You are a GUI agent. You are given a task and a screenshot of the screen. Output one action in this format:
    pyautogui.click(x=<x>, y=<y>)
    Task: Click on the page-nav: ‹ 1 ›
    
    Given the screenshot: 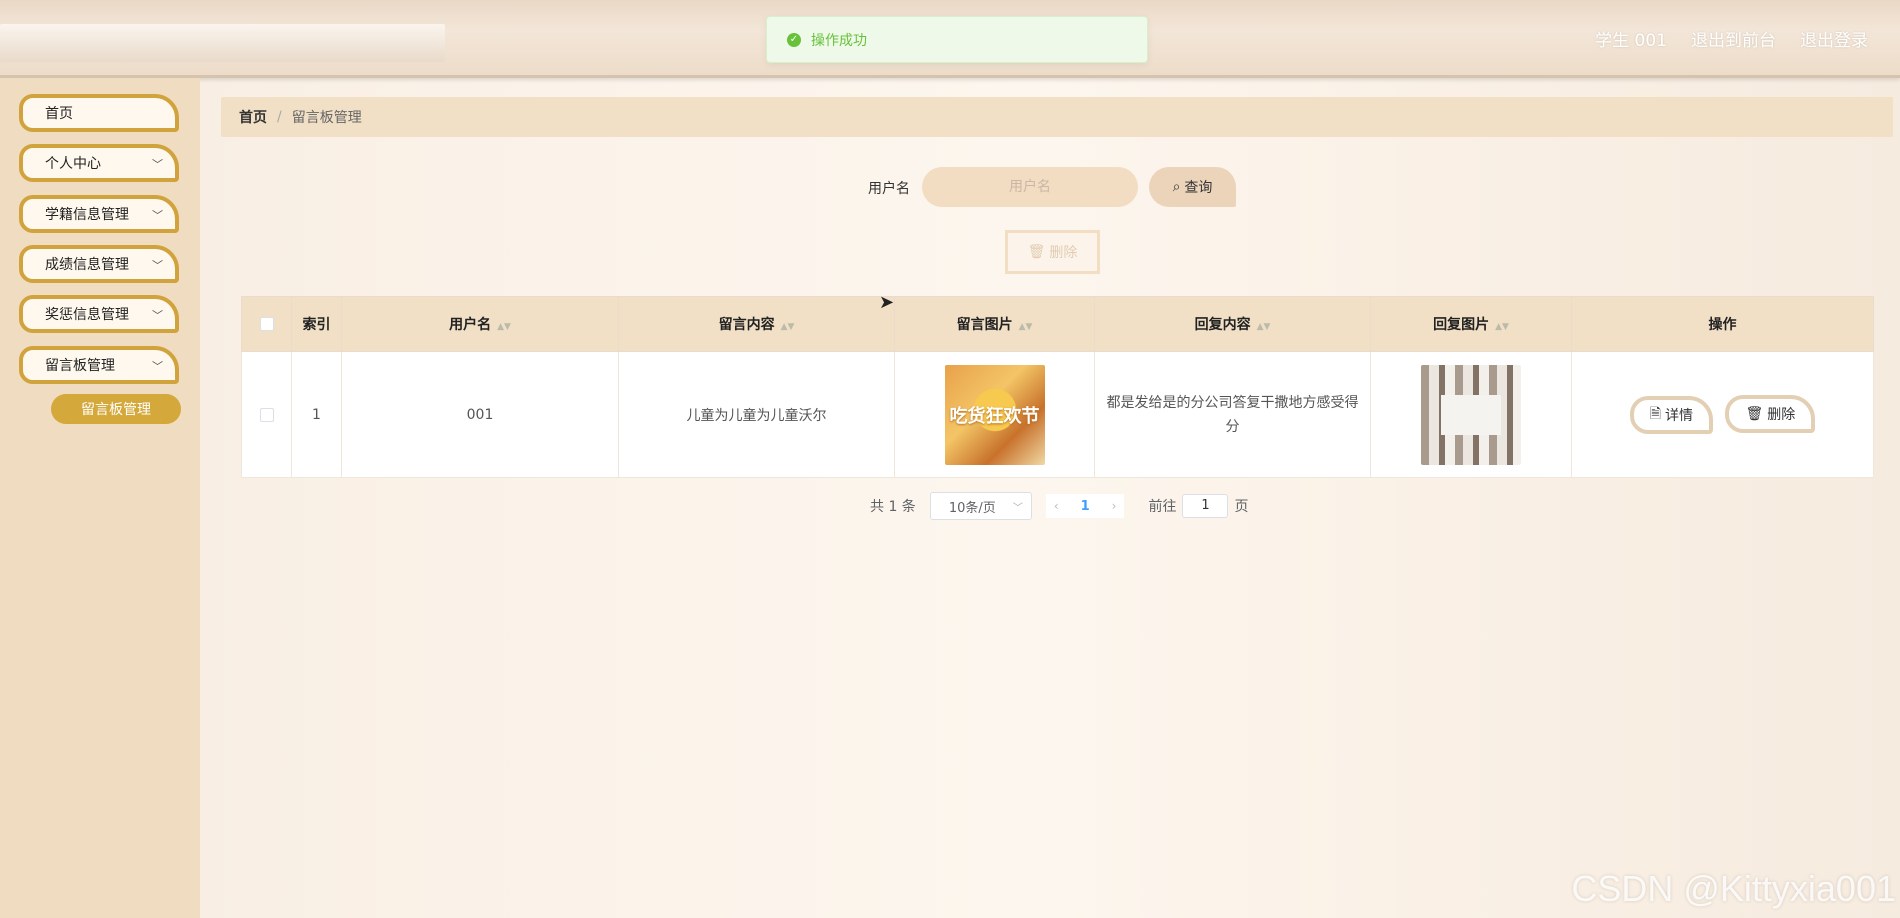 What is the action you would take?
    pyautogui.click(x=1085, y=506)
    